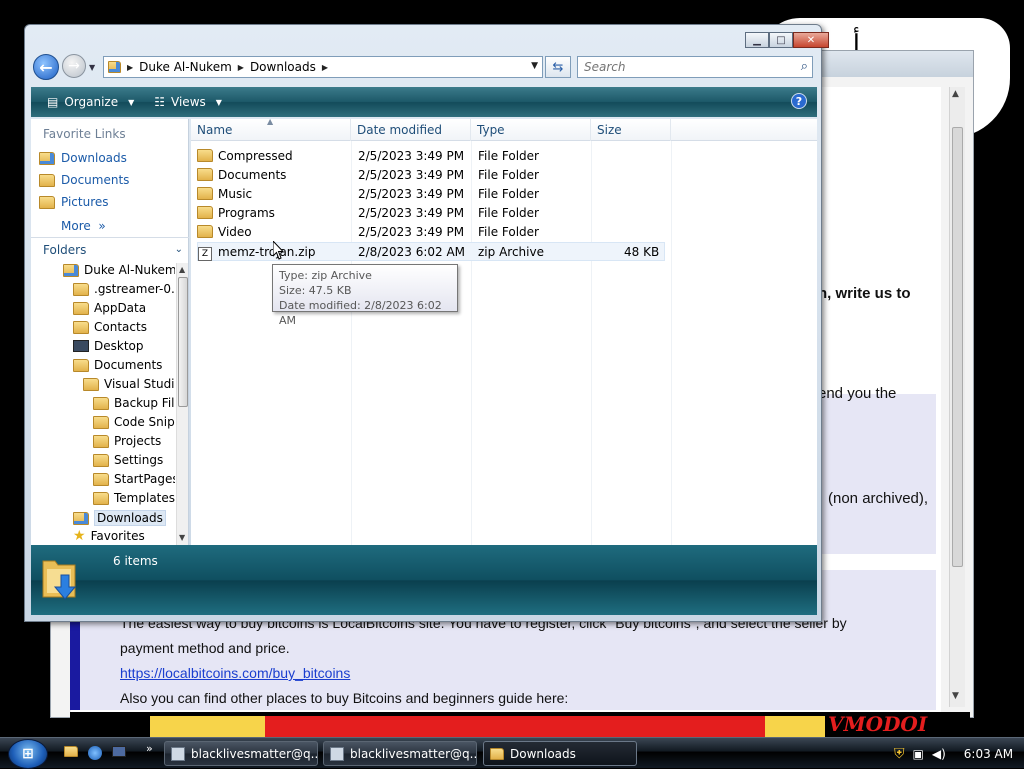 This screenshot has height=769, width=1024. I want to click on favorite-link-pictures: Pictures, so click(74, 202).